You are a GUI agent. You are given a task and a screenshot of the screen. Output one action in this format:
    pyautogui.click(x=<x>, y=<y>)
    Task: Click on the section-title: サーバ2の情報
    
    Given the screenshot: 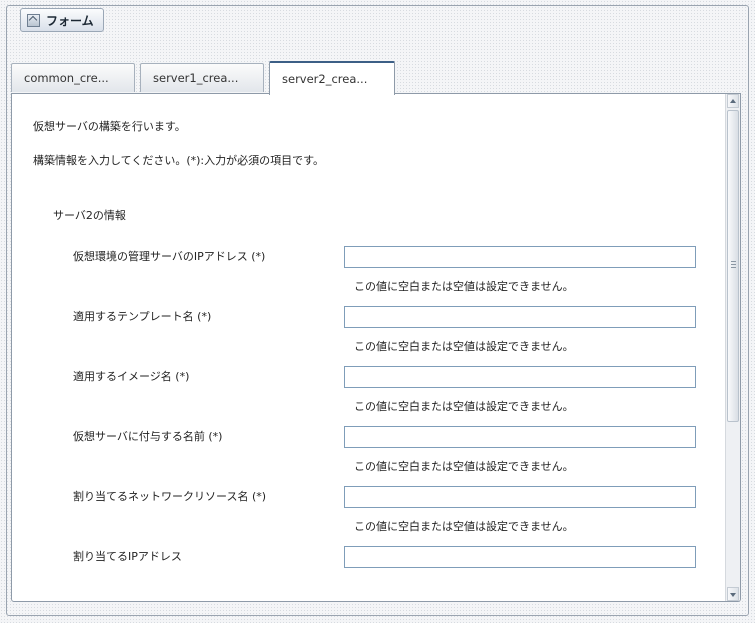 What is the action you would take?
    pyautogui.click(x=89, y=215)
    